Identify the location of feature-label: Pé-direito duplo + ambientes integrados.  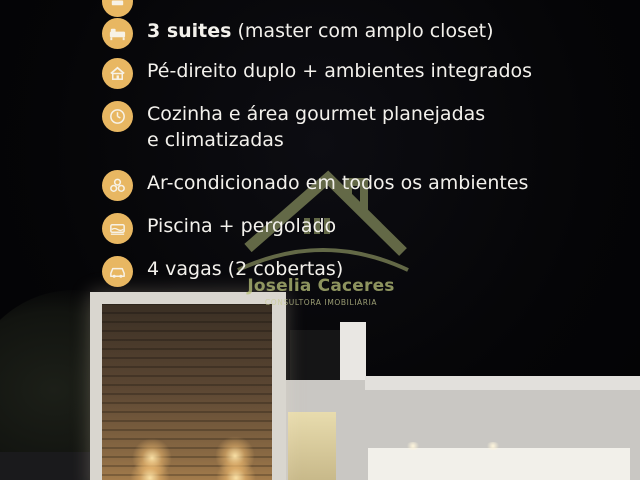
(340, 71).